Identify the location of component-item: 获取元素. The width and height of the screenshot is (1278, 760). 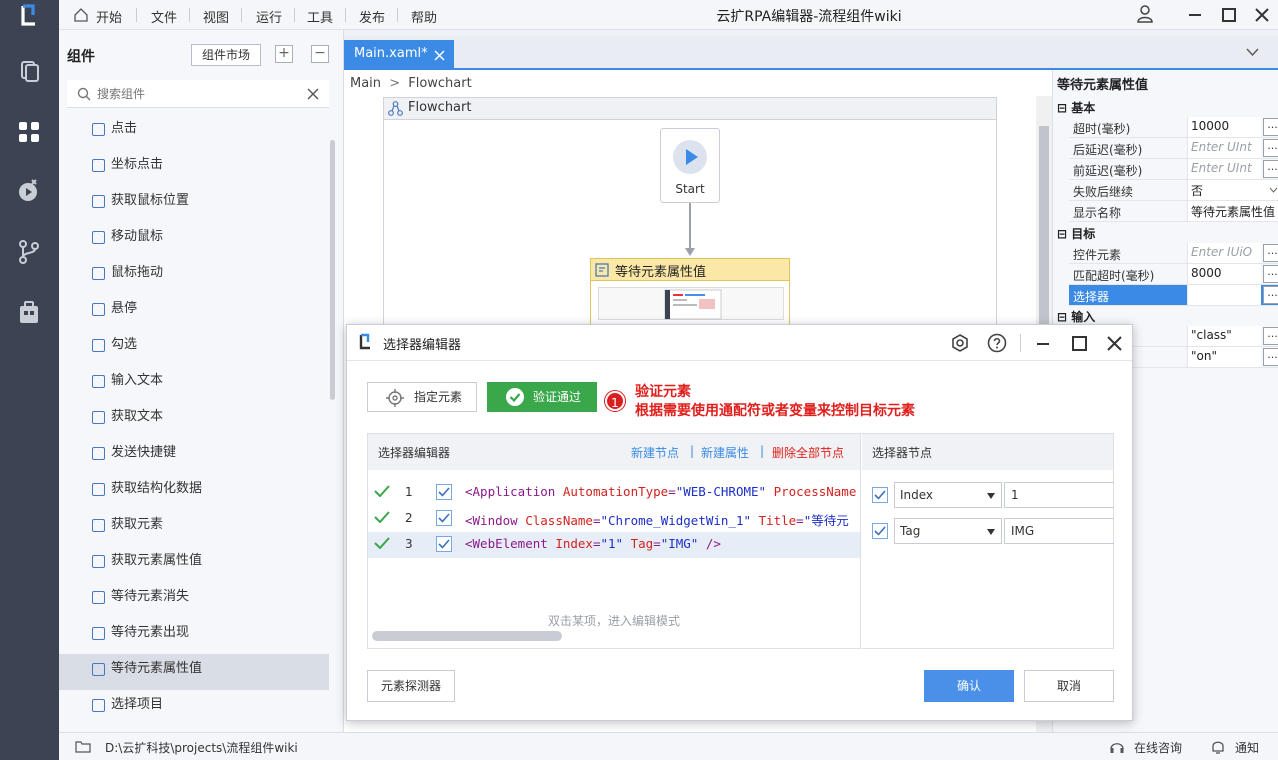
(194, 528).